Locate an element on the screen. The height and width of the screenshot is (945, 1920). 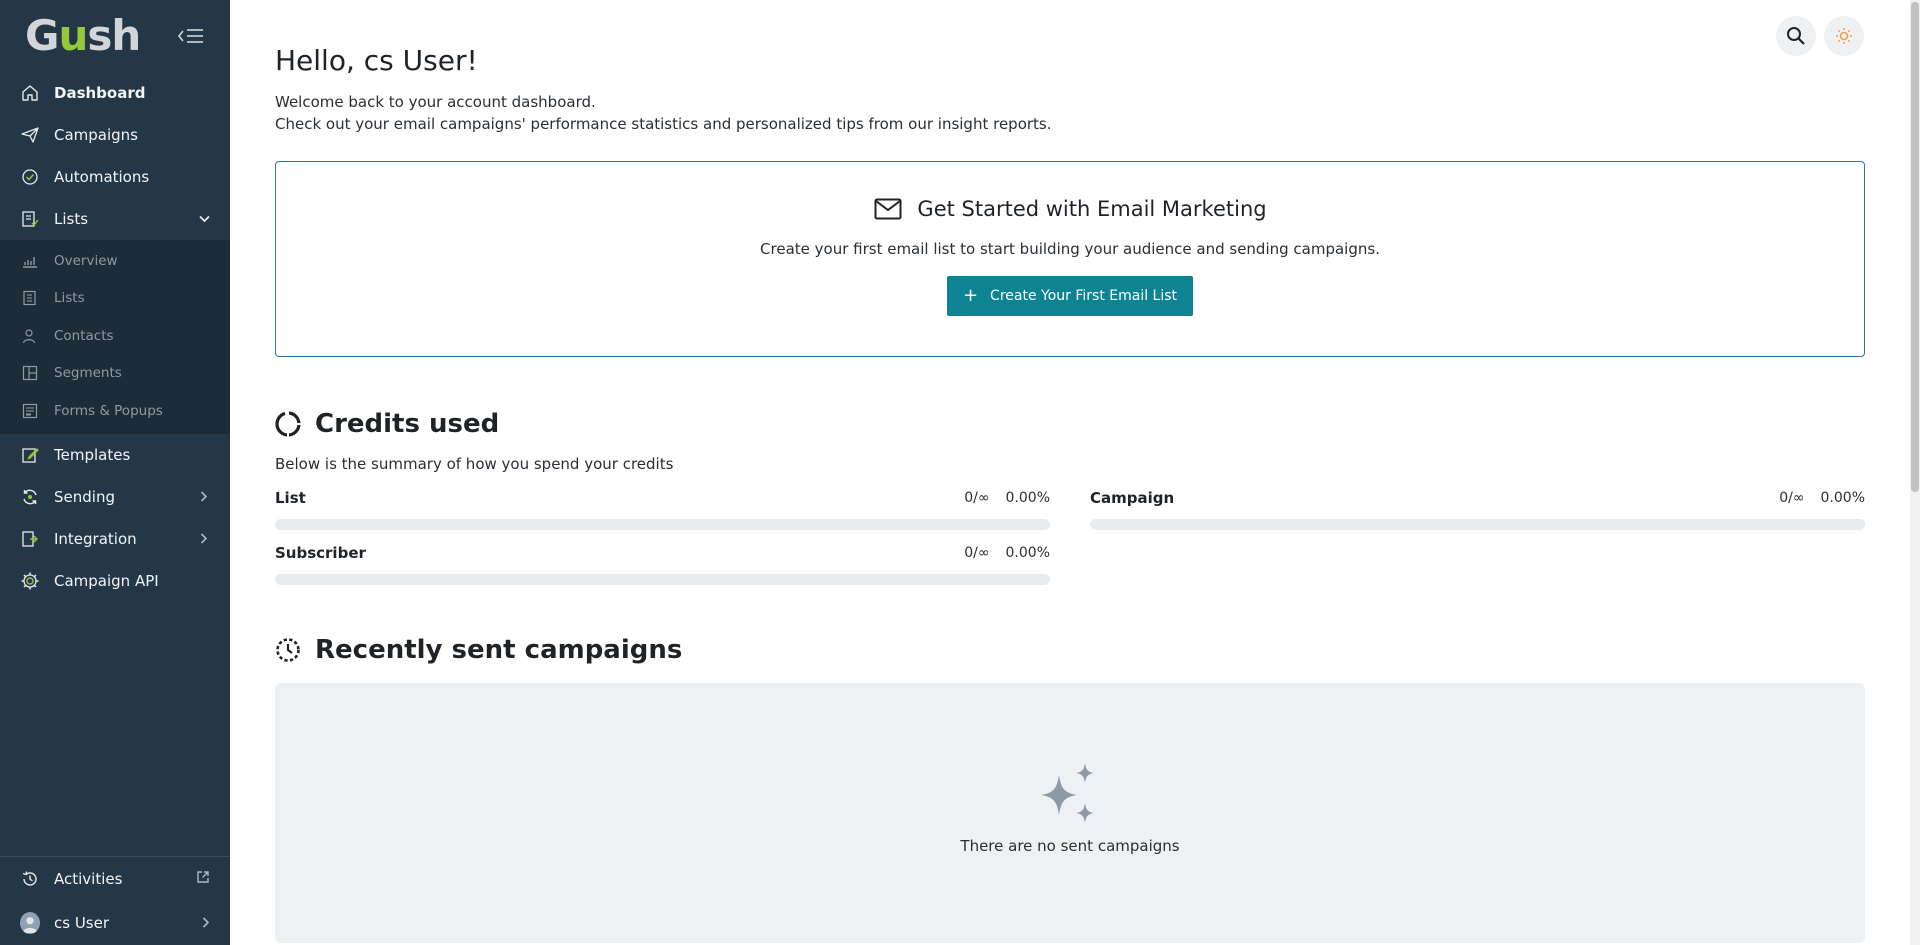
sidebar-item-lists: Lists is located at coordinates (115, 219).